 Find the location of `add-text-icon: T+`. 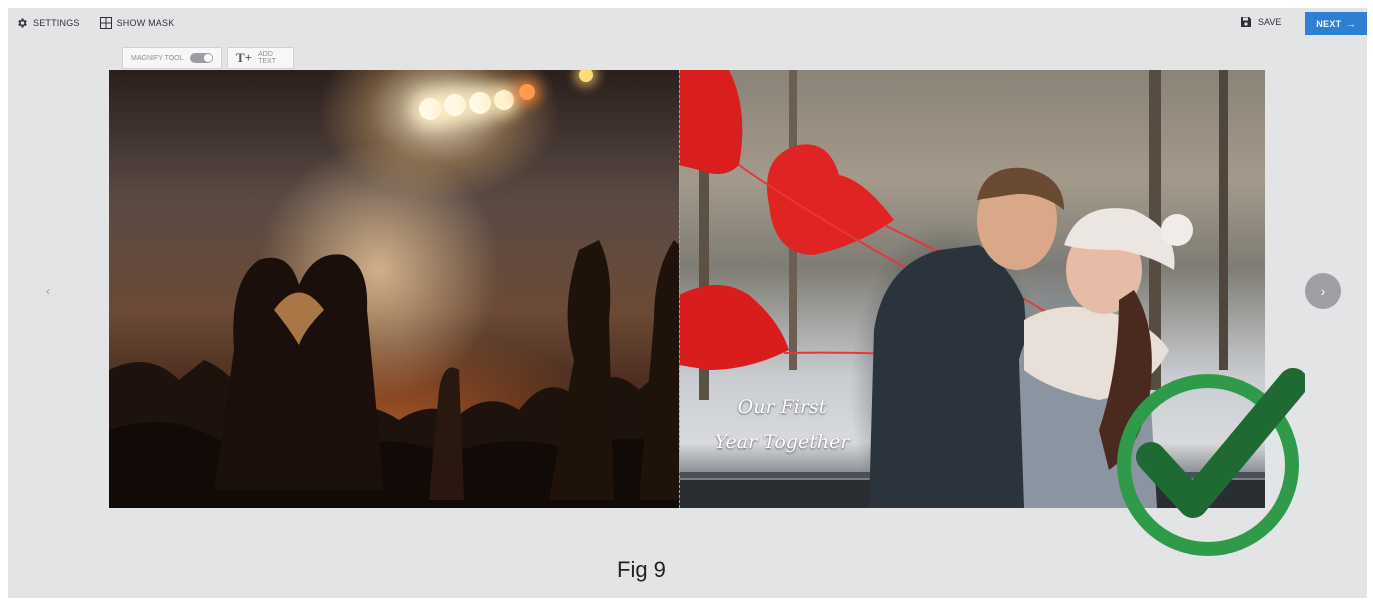

add-text-icon: T+ is located at coordinates (244, 57).